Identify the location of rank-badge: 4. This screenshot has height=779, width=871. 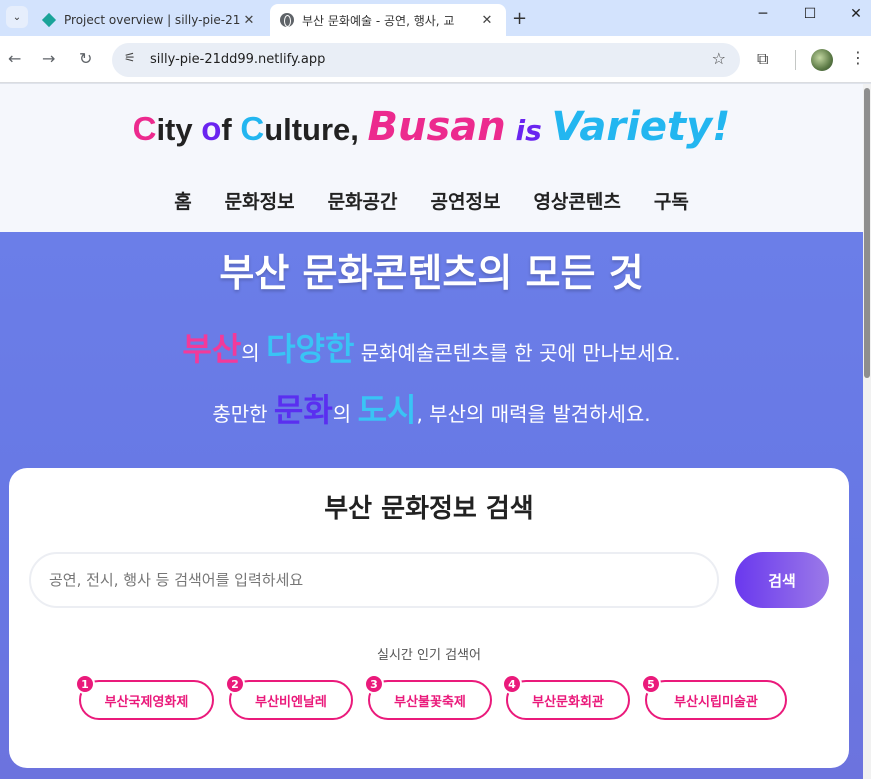
(512, 684).